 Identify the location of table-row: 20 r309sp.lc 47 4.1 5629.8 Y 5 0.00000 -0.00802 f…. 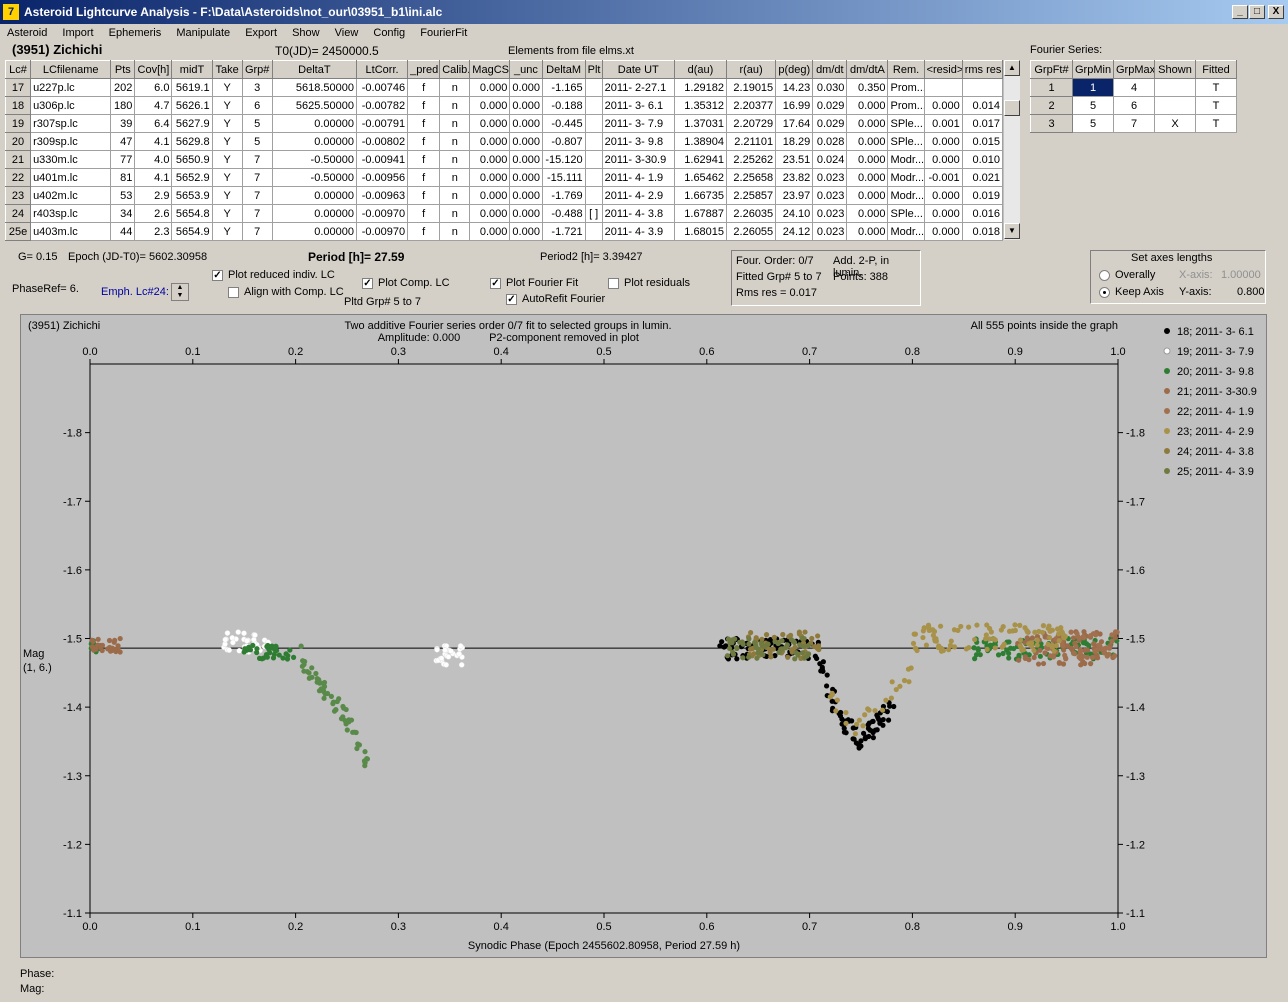
(504, 141).